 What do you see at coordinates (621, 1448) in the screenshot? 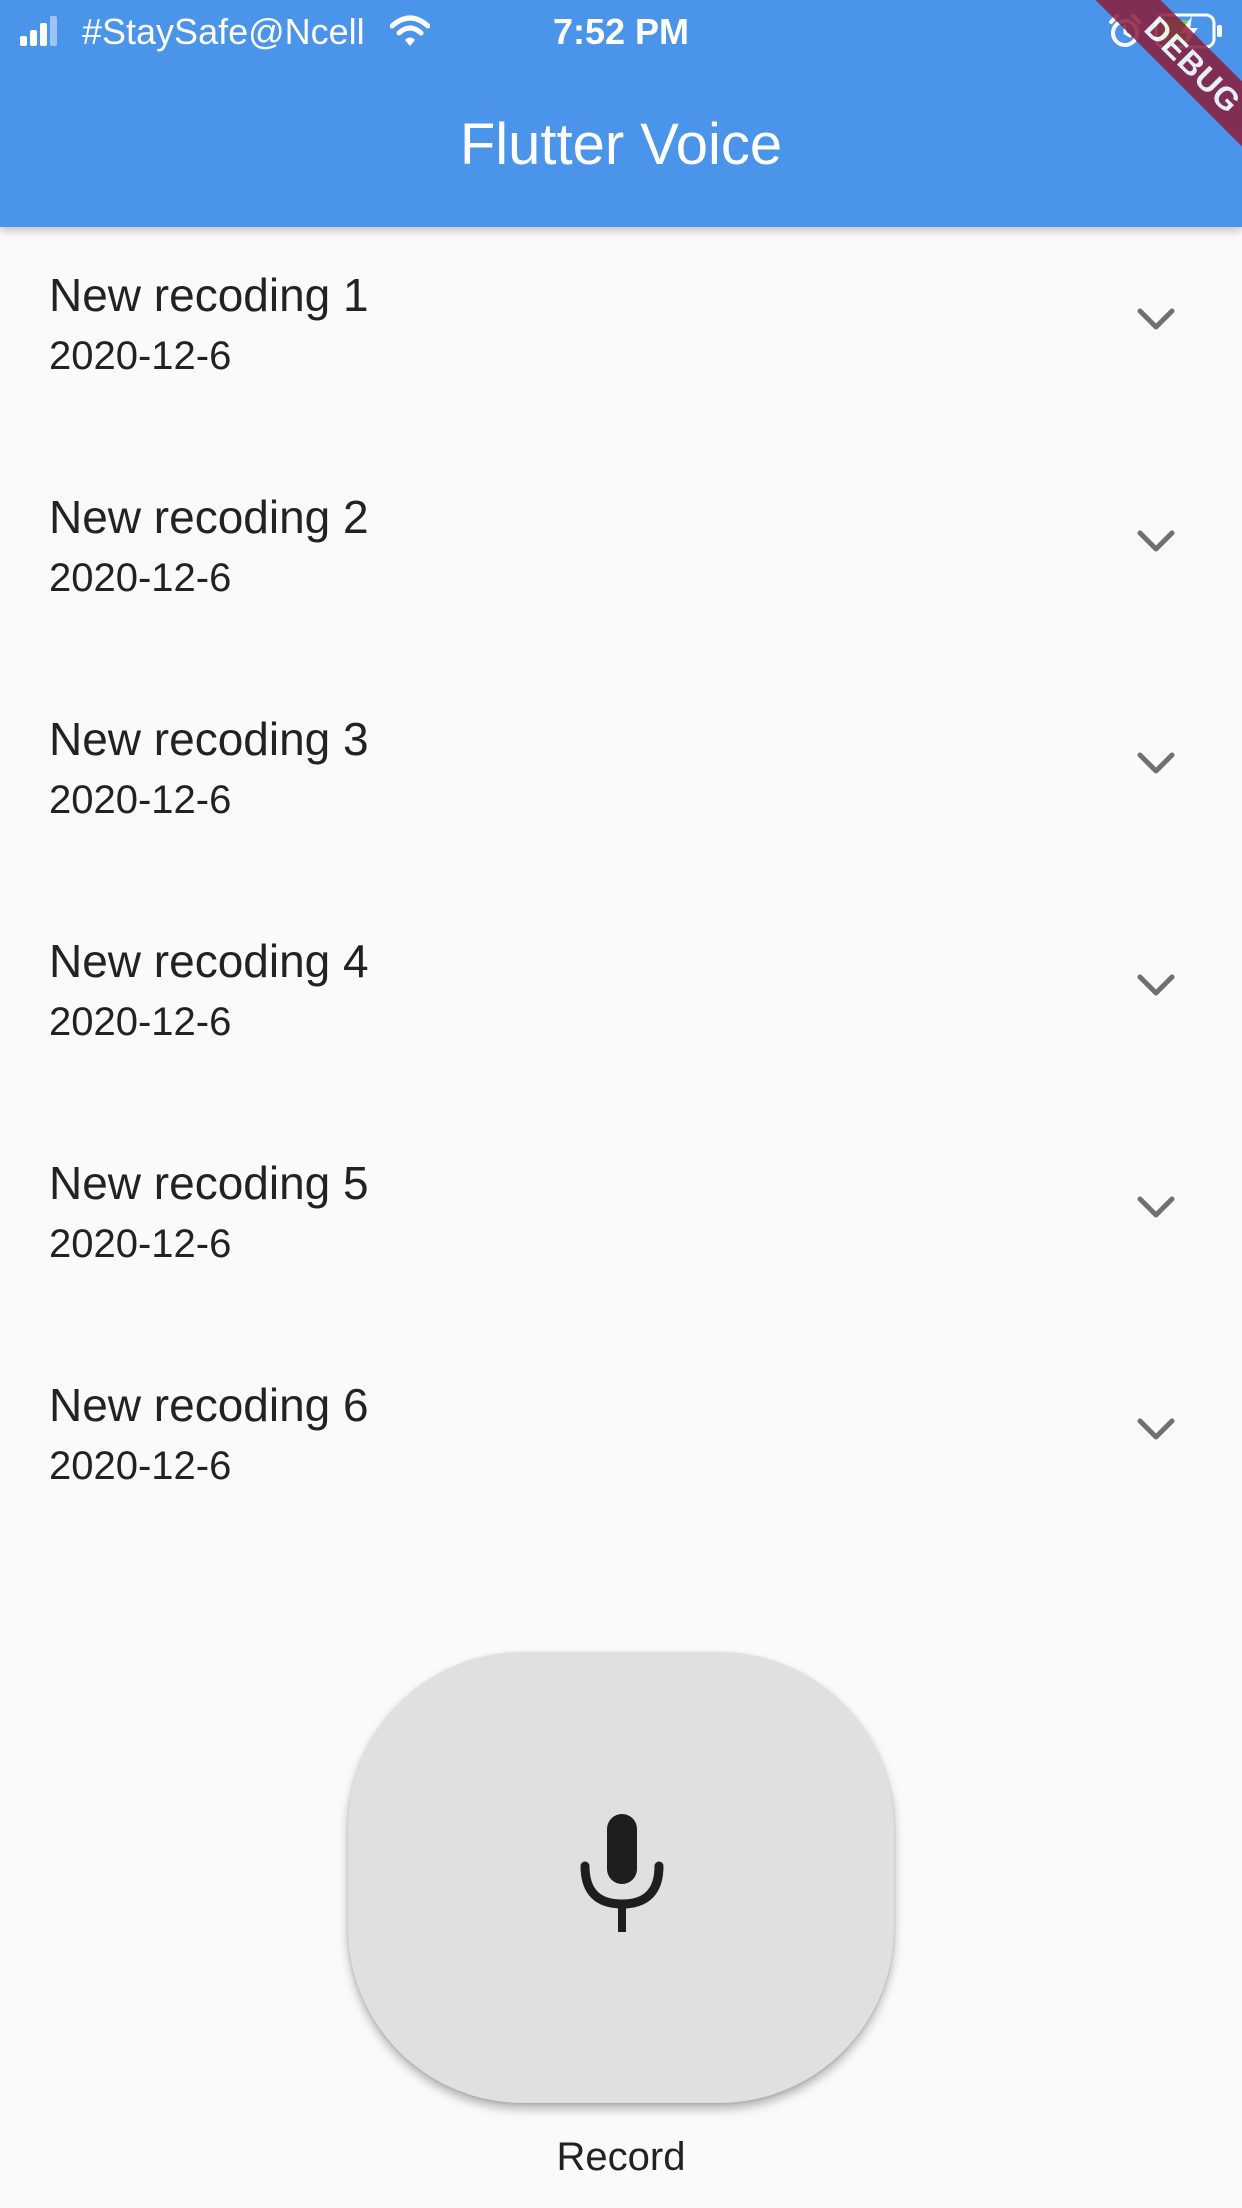
I see `recording-item-6: New recoding 6 2020-12-6` at bounding box center [621, 1448].